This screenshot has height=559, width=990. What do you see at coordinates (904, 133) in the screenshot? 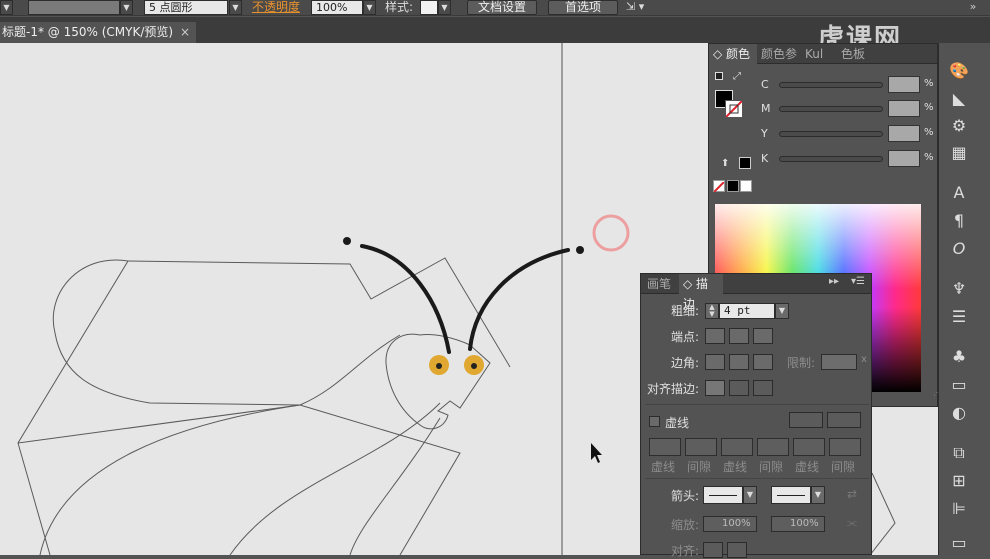
I see `y-value-field` at bounding box center [904, 133].